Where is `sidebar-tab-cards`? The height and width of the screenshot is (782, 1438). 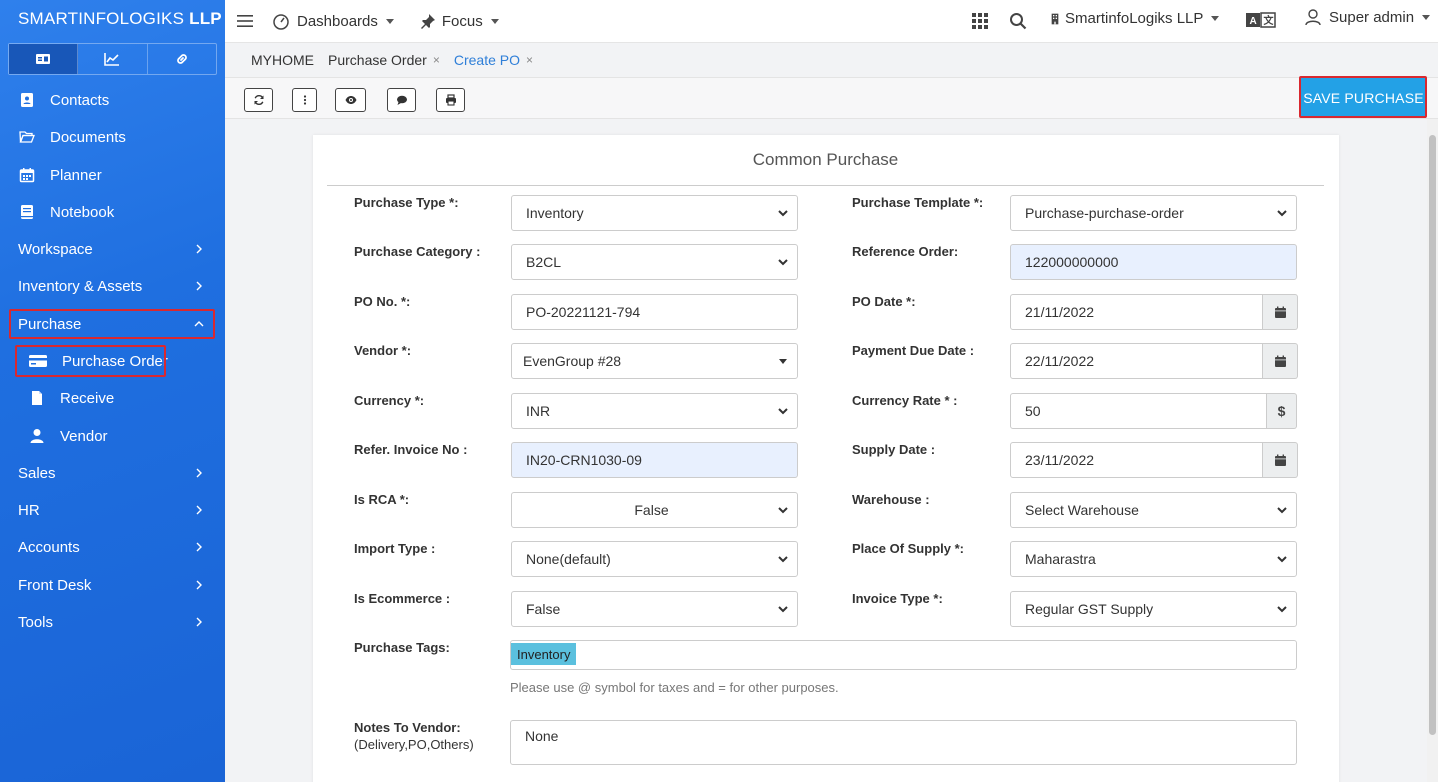
sidebar-tab-cards is located at coordinates (44, 59).